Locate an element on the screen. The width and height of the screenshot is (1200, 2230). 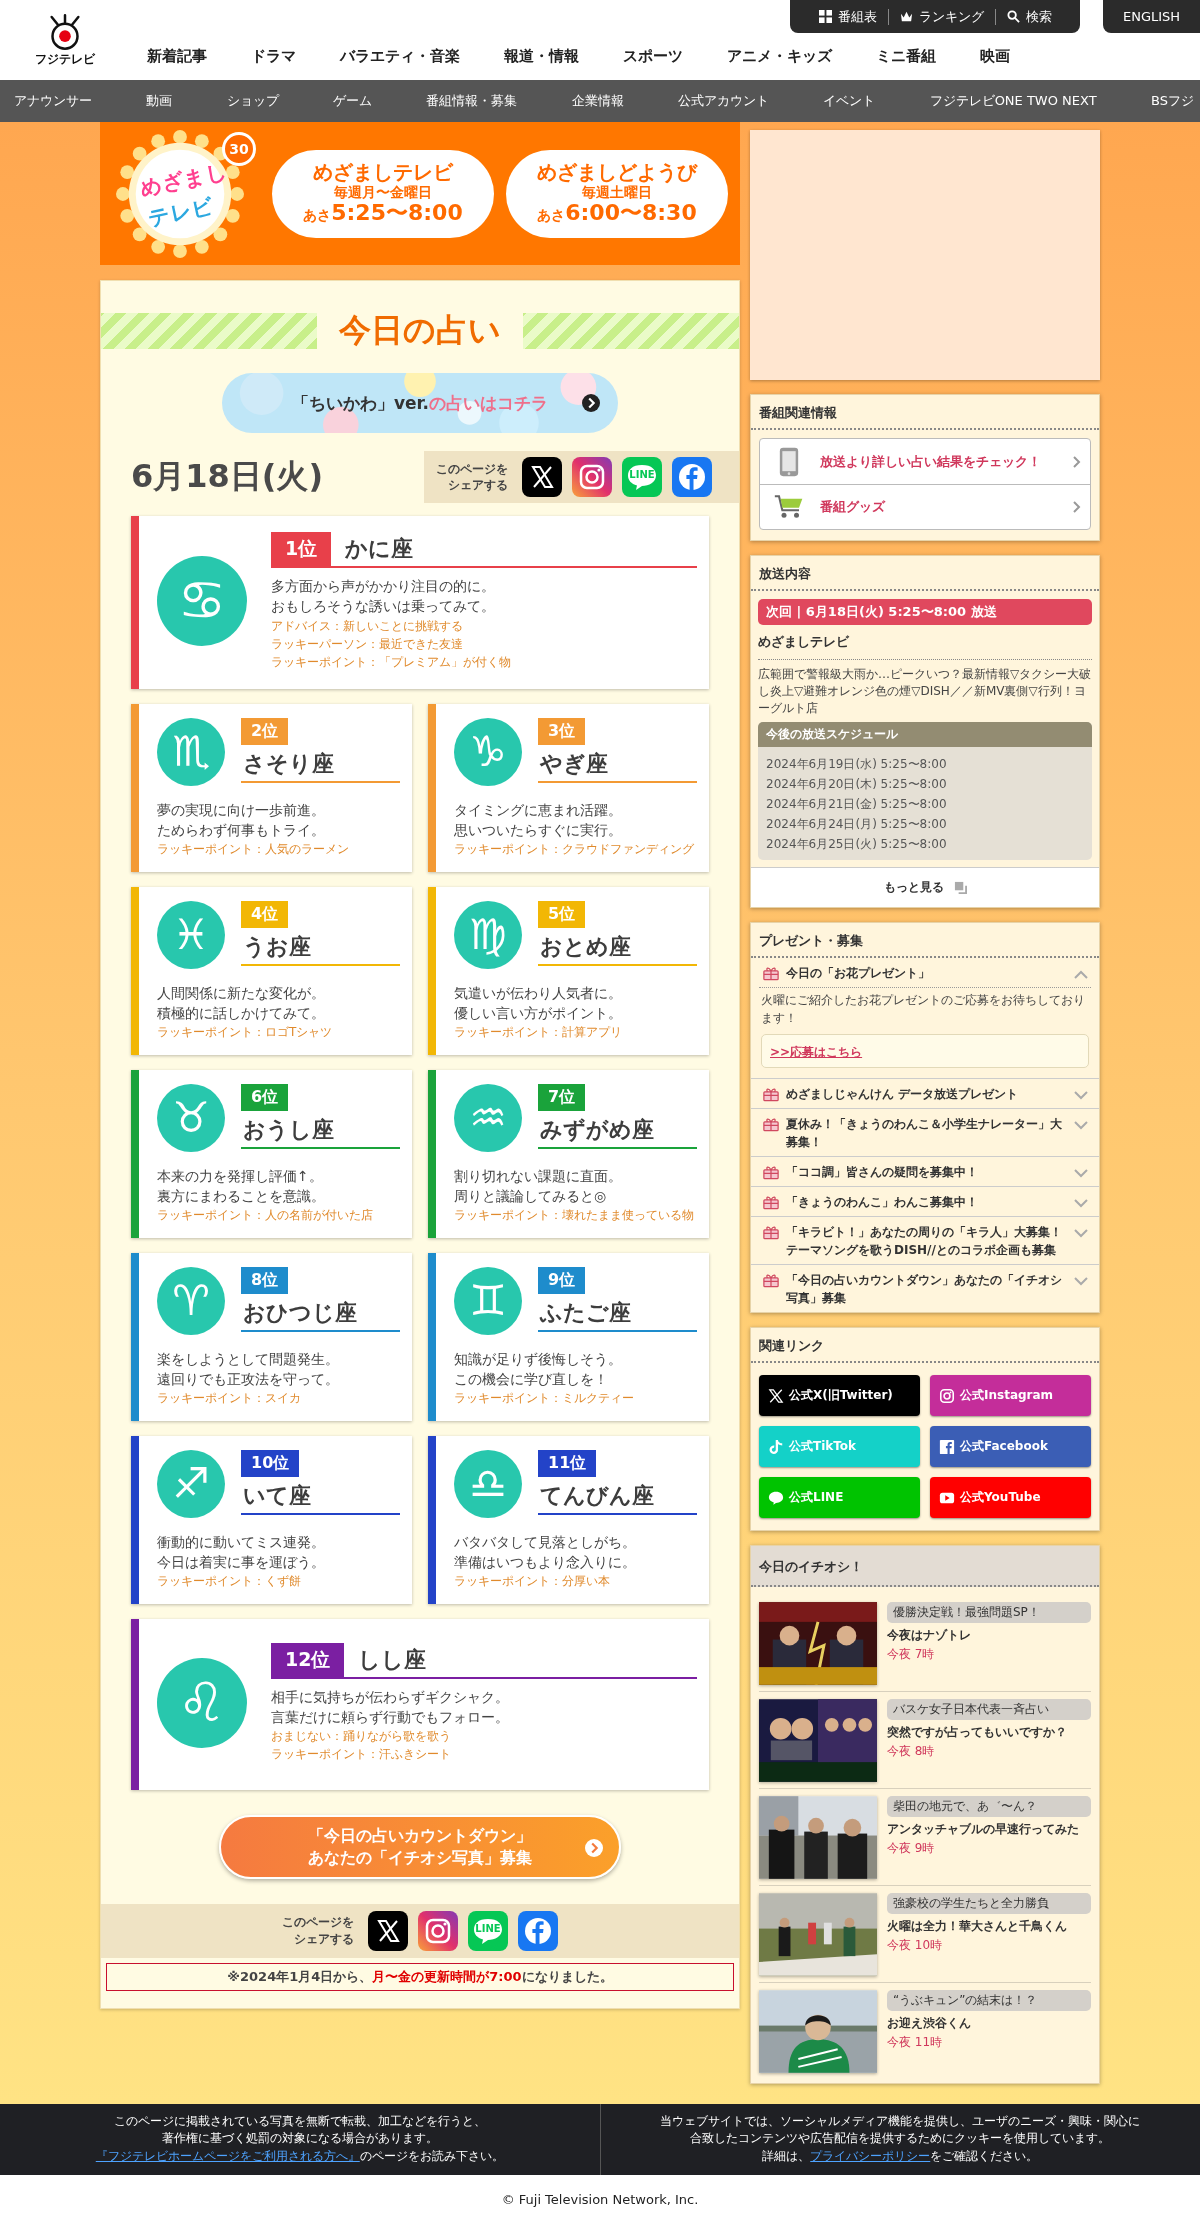
lucky-text: ラッキーポイント：壊れたまま使っている物 is located at coordinates (574, 1216).